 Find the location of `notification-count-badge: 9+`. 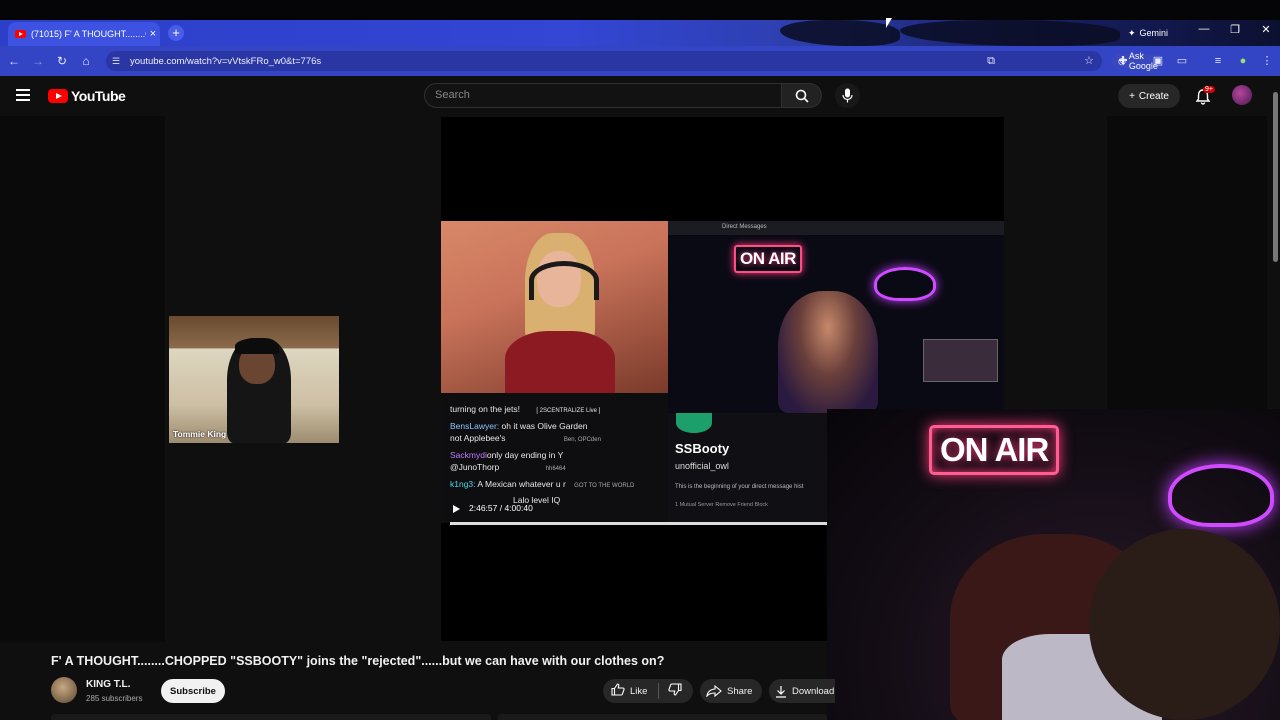

notification-count-badge: 9+ is located at coordinates (1209, 89).